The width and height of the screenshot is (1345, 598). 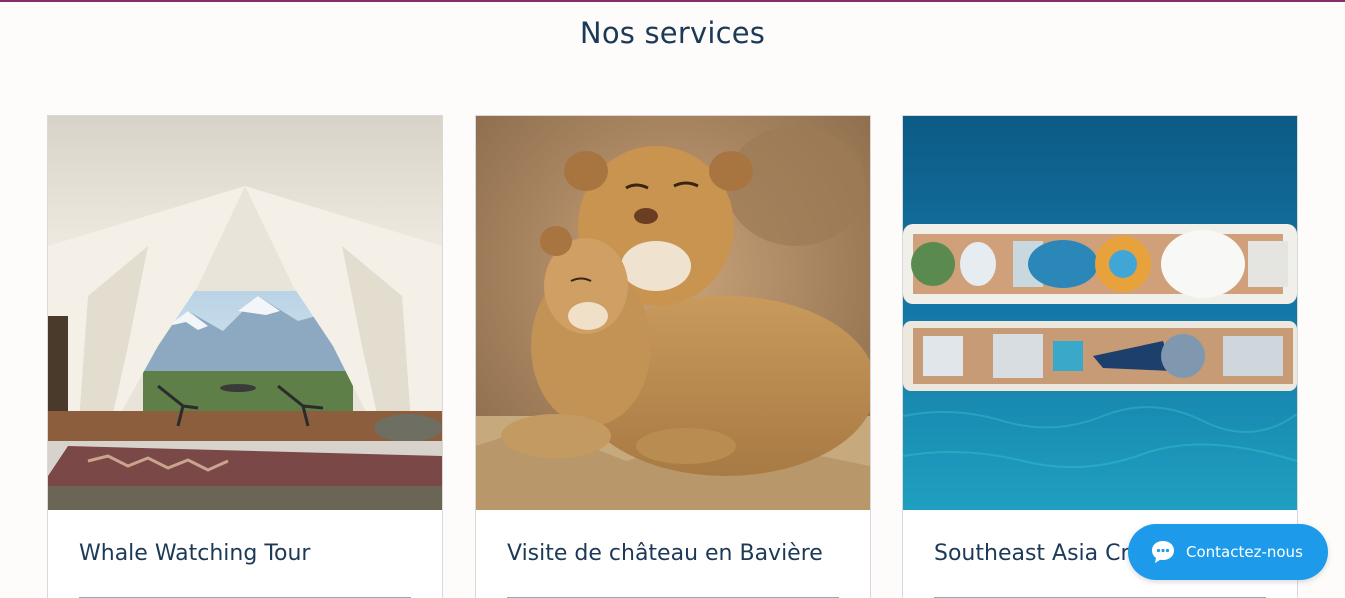 I want to click on top-accent-line, so click(x=672, y=1).